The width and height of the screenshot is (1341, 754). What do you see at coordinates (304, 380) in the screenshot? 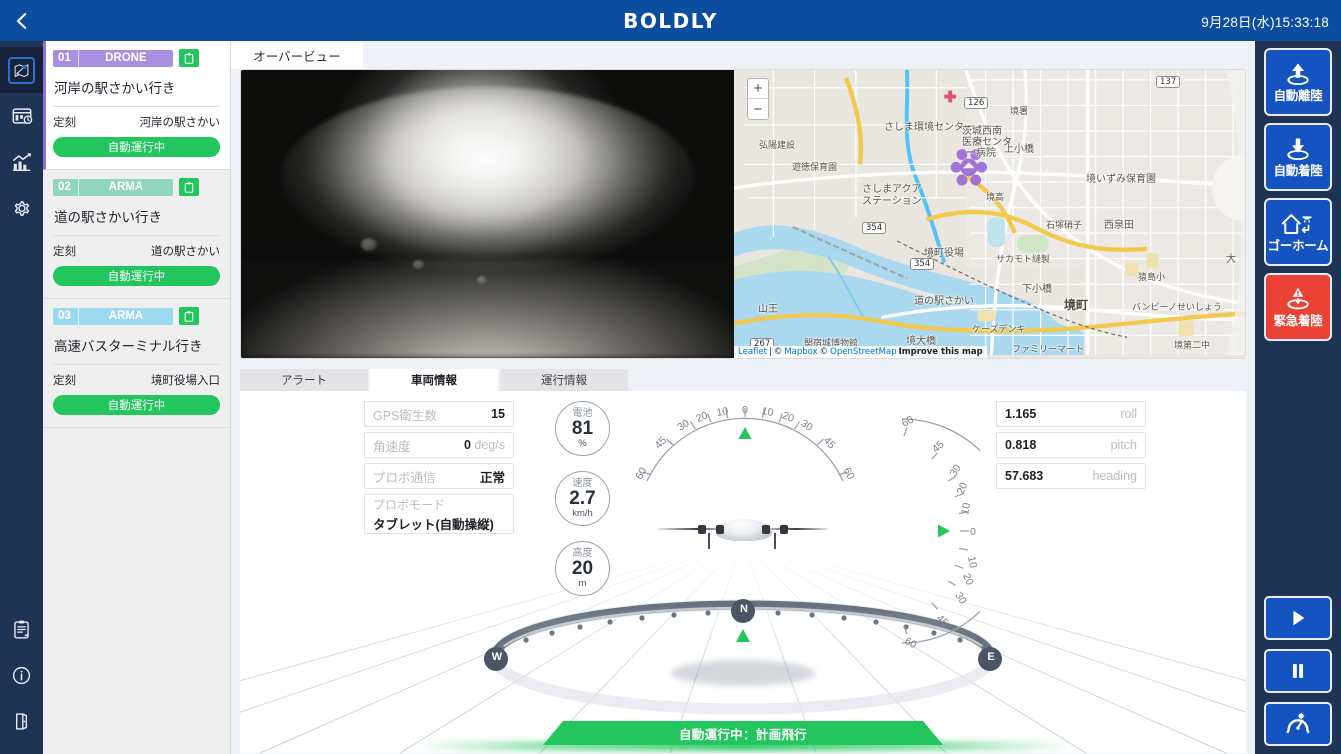
I see `tab-alerts: アラート` at bounding box center [304, 380].